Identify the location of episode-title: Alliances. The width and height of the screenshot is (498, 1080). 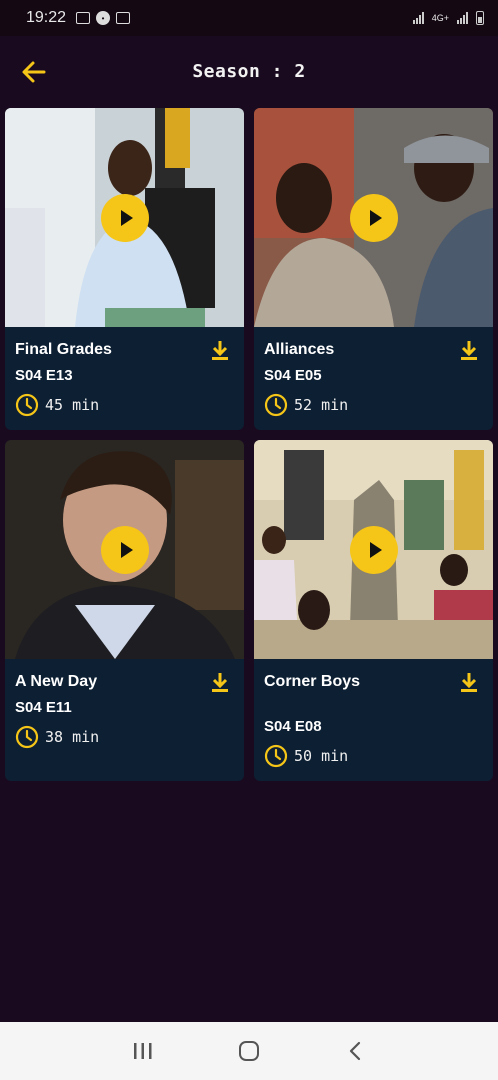
(299, 349).